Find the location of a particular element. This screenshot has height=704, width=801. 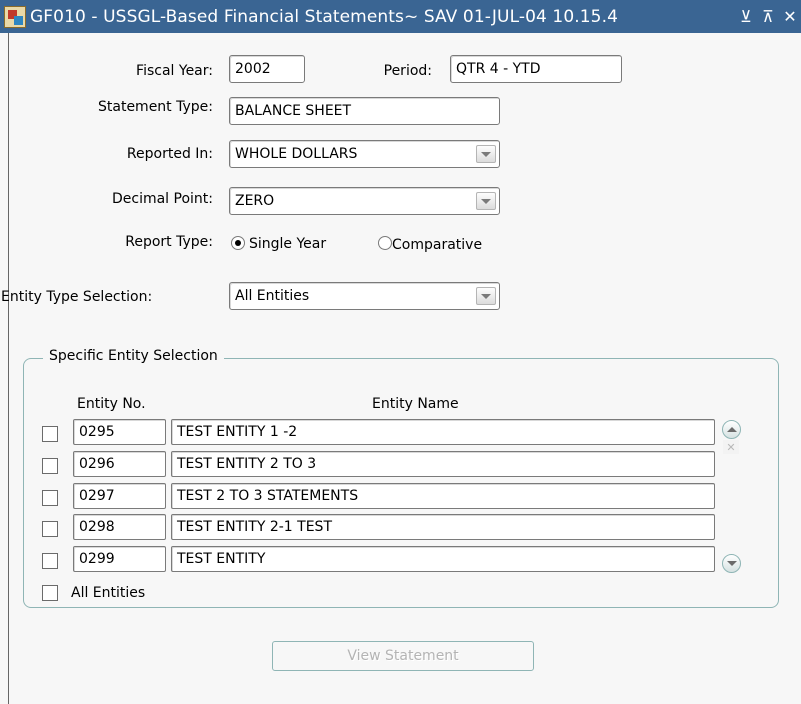

reported-in-label: Reported In: is located at coordinates (169, 154).